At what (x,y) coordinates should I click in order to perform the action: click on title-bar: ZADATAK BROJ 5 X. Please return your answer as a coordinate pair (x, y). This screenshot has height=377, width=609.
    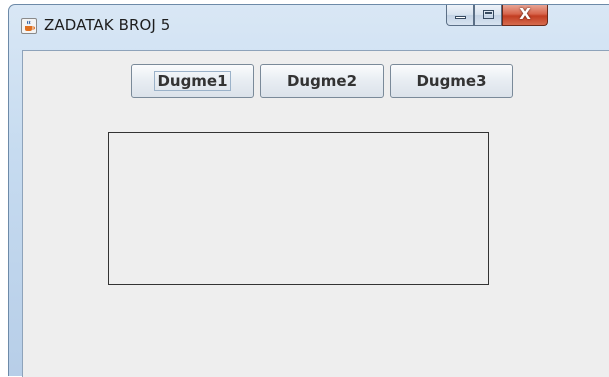
    Looking at the image, I should click on (309, 26).